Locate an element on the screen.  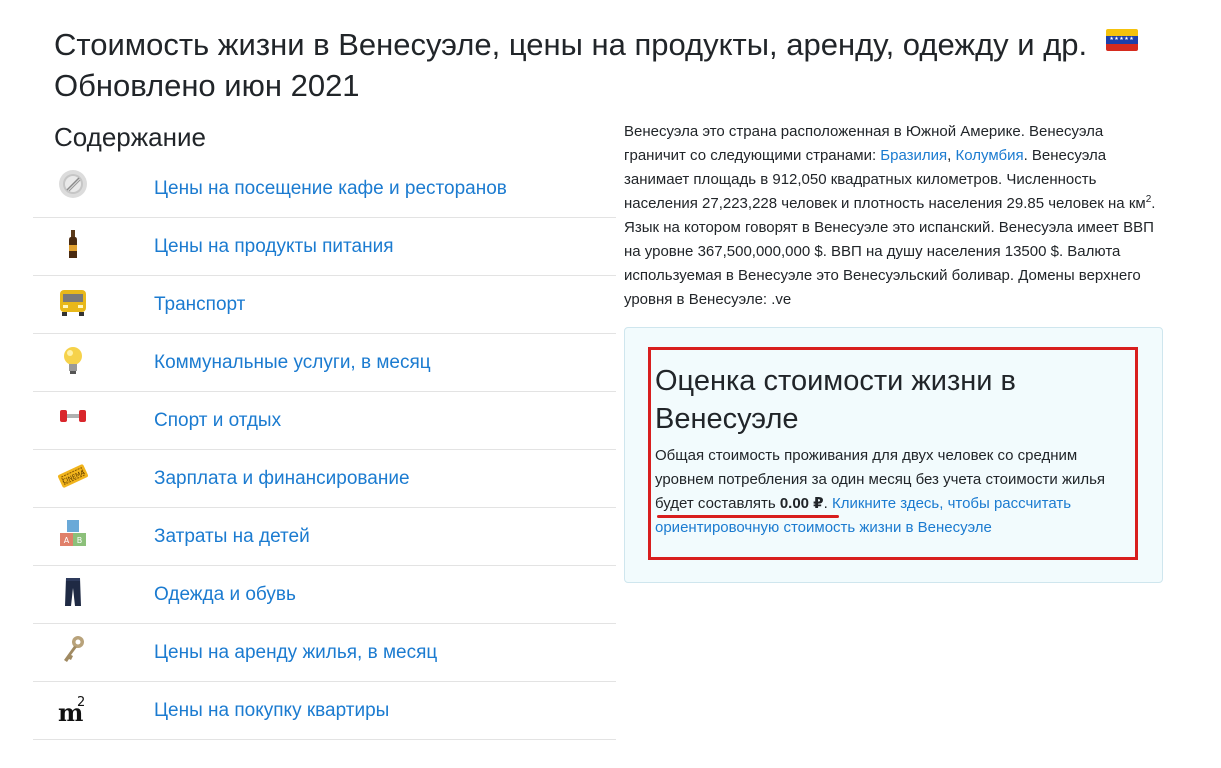
toc-item-buy-apartment: m2 Цены на покупку квартиры is located at coordinates (324, 711).